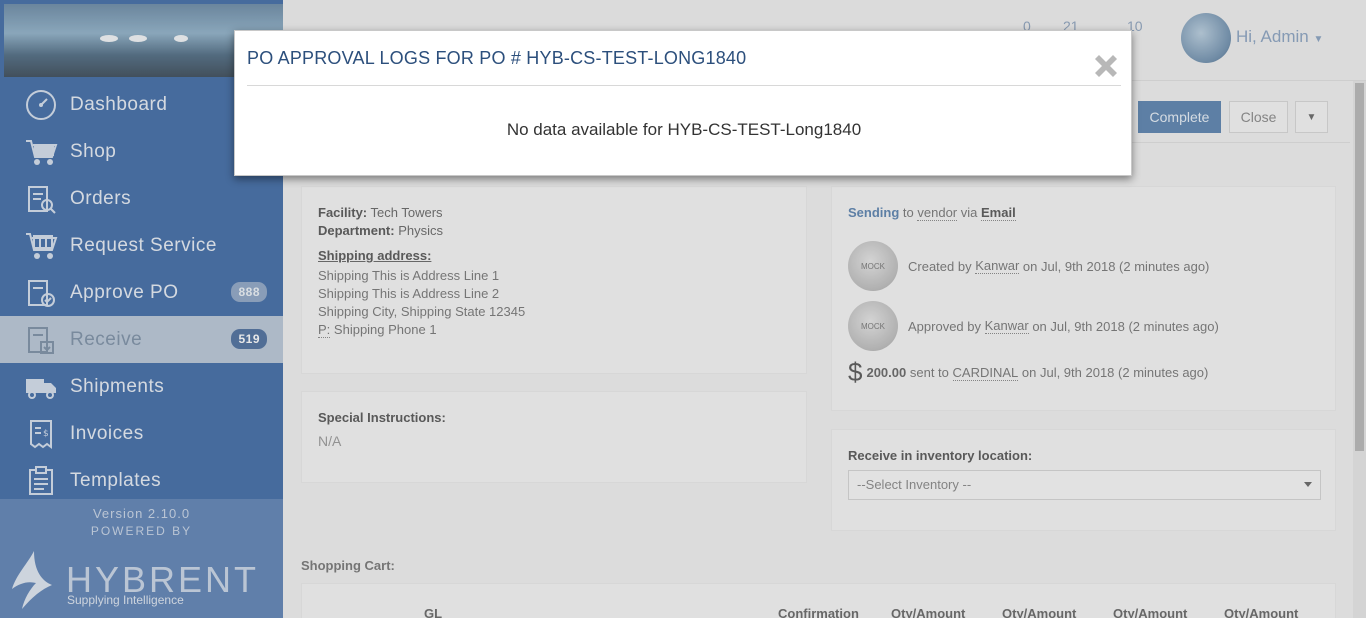  What do you see at coordinates (684, 85) in the screenshot?
I see `modal-divider` at bounding box center [684, 85].